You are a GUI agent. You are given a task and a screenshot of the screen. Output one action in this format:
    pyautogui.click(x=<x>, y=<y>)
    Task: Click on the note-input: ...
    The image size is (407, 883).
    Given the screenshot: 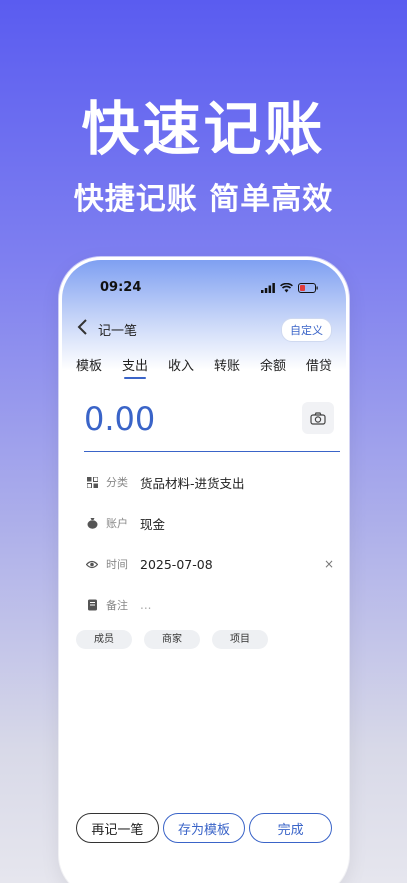 What is the action you would take?
    pyautogui.click(x=145, y=605)
    